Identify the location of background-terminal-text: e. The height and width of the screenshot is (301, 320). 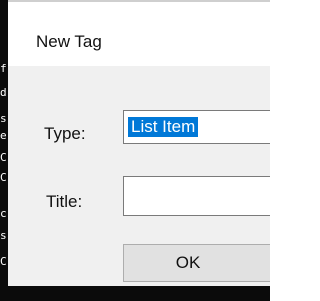
(3, 135).